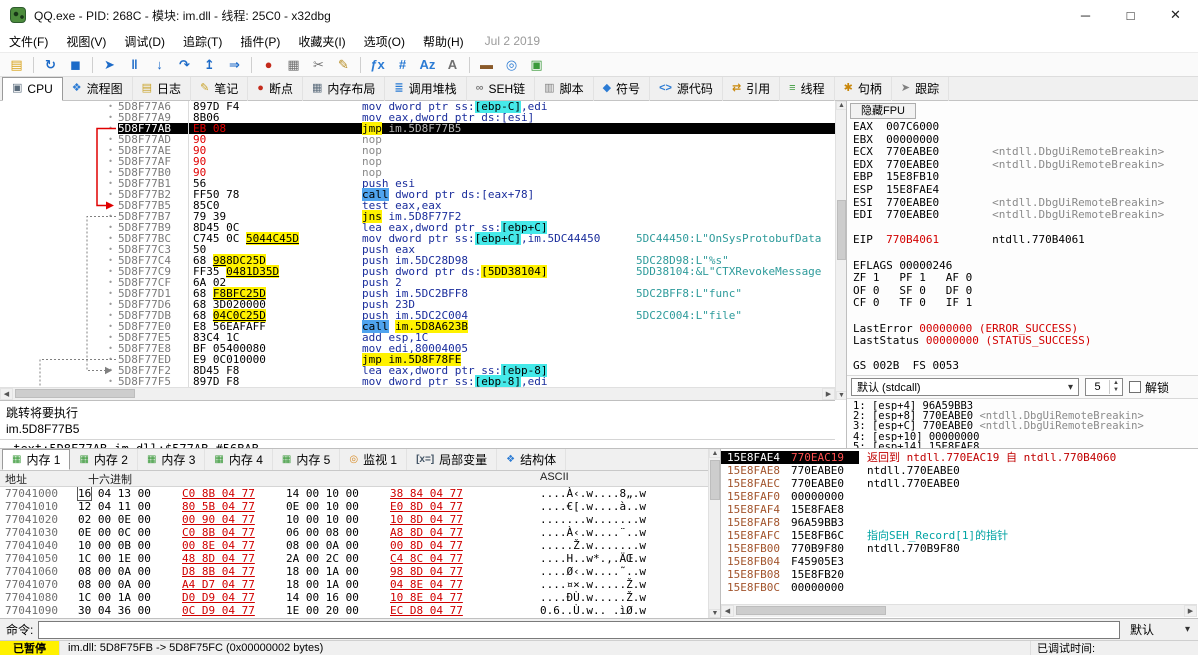 This screenshot has height=655, width=1198. What do you see at coordinates (338, 558) in the screenshot?
I see `dump-bytes-group: 2A 00 2C 00` at bounding box center [338, 558].